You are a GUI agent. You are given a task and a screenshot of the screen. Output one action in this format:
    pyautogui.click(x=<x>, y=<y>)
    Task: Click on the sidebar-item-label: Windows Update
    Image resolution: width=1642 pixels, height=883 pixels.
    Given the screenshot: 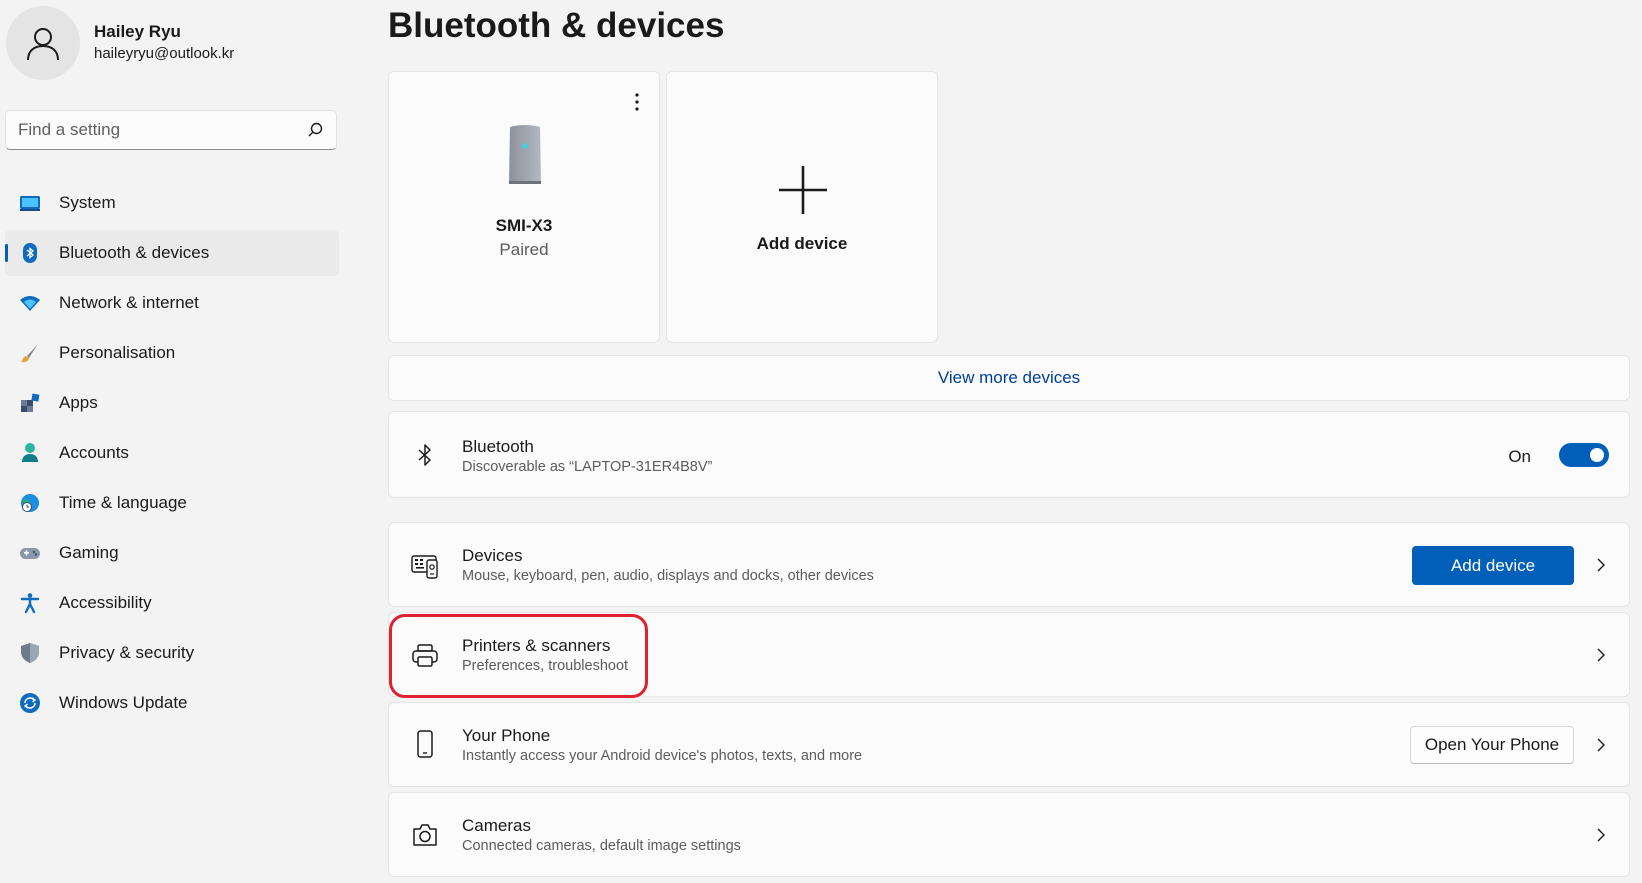 What is the action you would take?
    pyautogui.click(x=123, y=702)
    